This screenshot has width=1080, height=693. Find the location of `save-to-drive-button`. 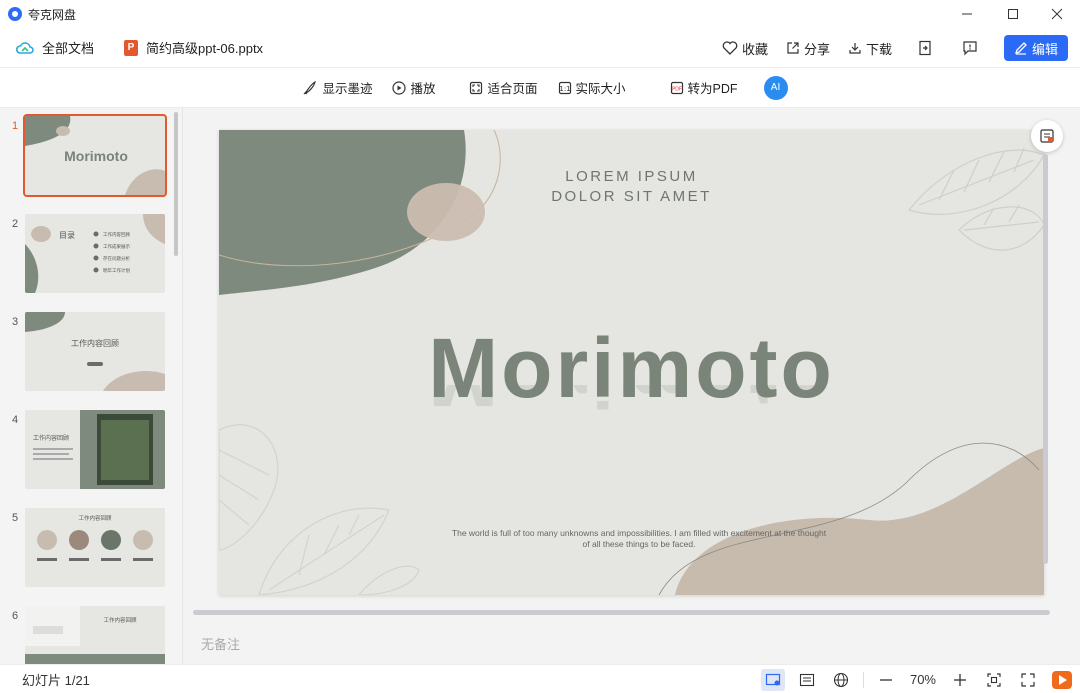

save-to-drive-button is located at coordinates (927, 48).